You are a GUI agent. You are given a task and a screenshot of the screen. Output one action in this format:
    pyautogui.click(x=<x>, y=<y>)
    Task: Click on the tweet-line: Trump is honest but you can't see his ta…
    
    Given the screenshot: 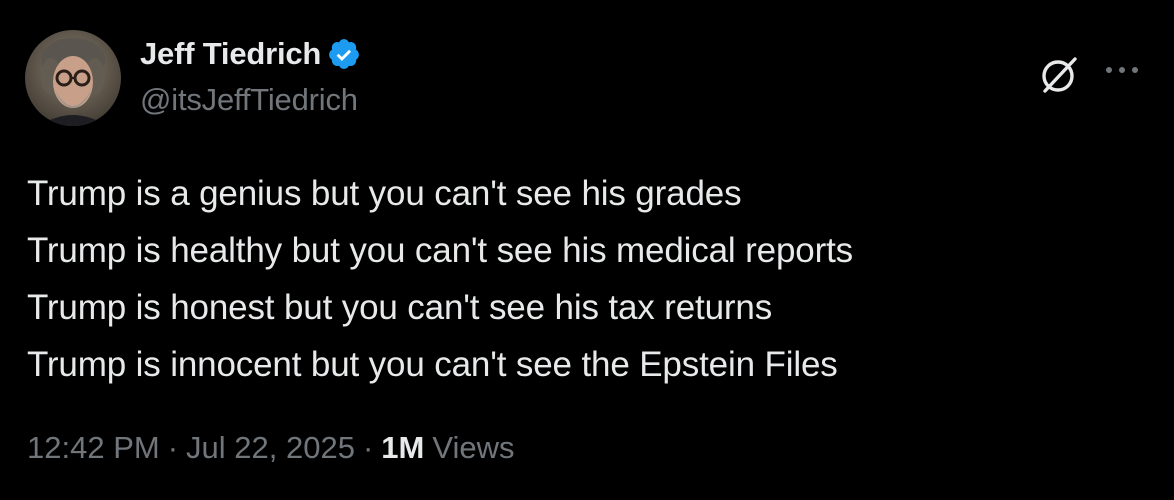 What is the action you would take?
    pyautogui.click(x=400, y=307)
    